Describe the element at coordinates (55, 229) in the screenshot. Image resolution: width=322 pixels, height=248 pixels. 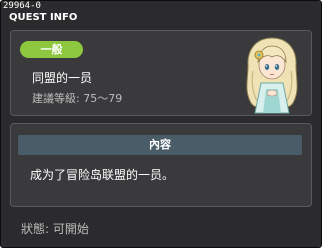
I see `quest-status: 狀態: 可開始` at that location.